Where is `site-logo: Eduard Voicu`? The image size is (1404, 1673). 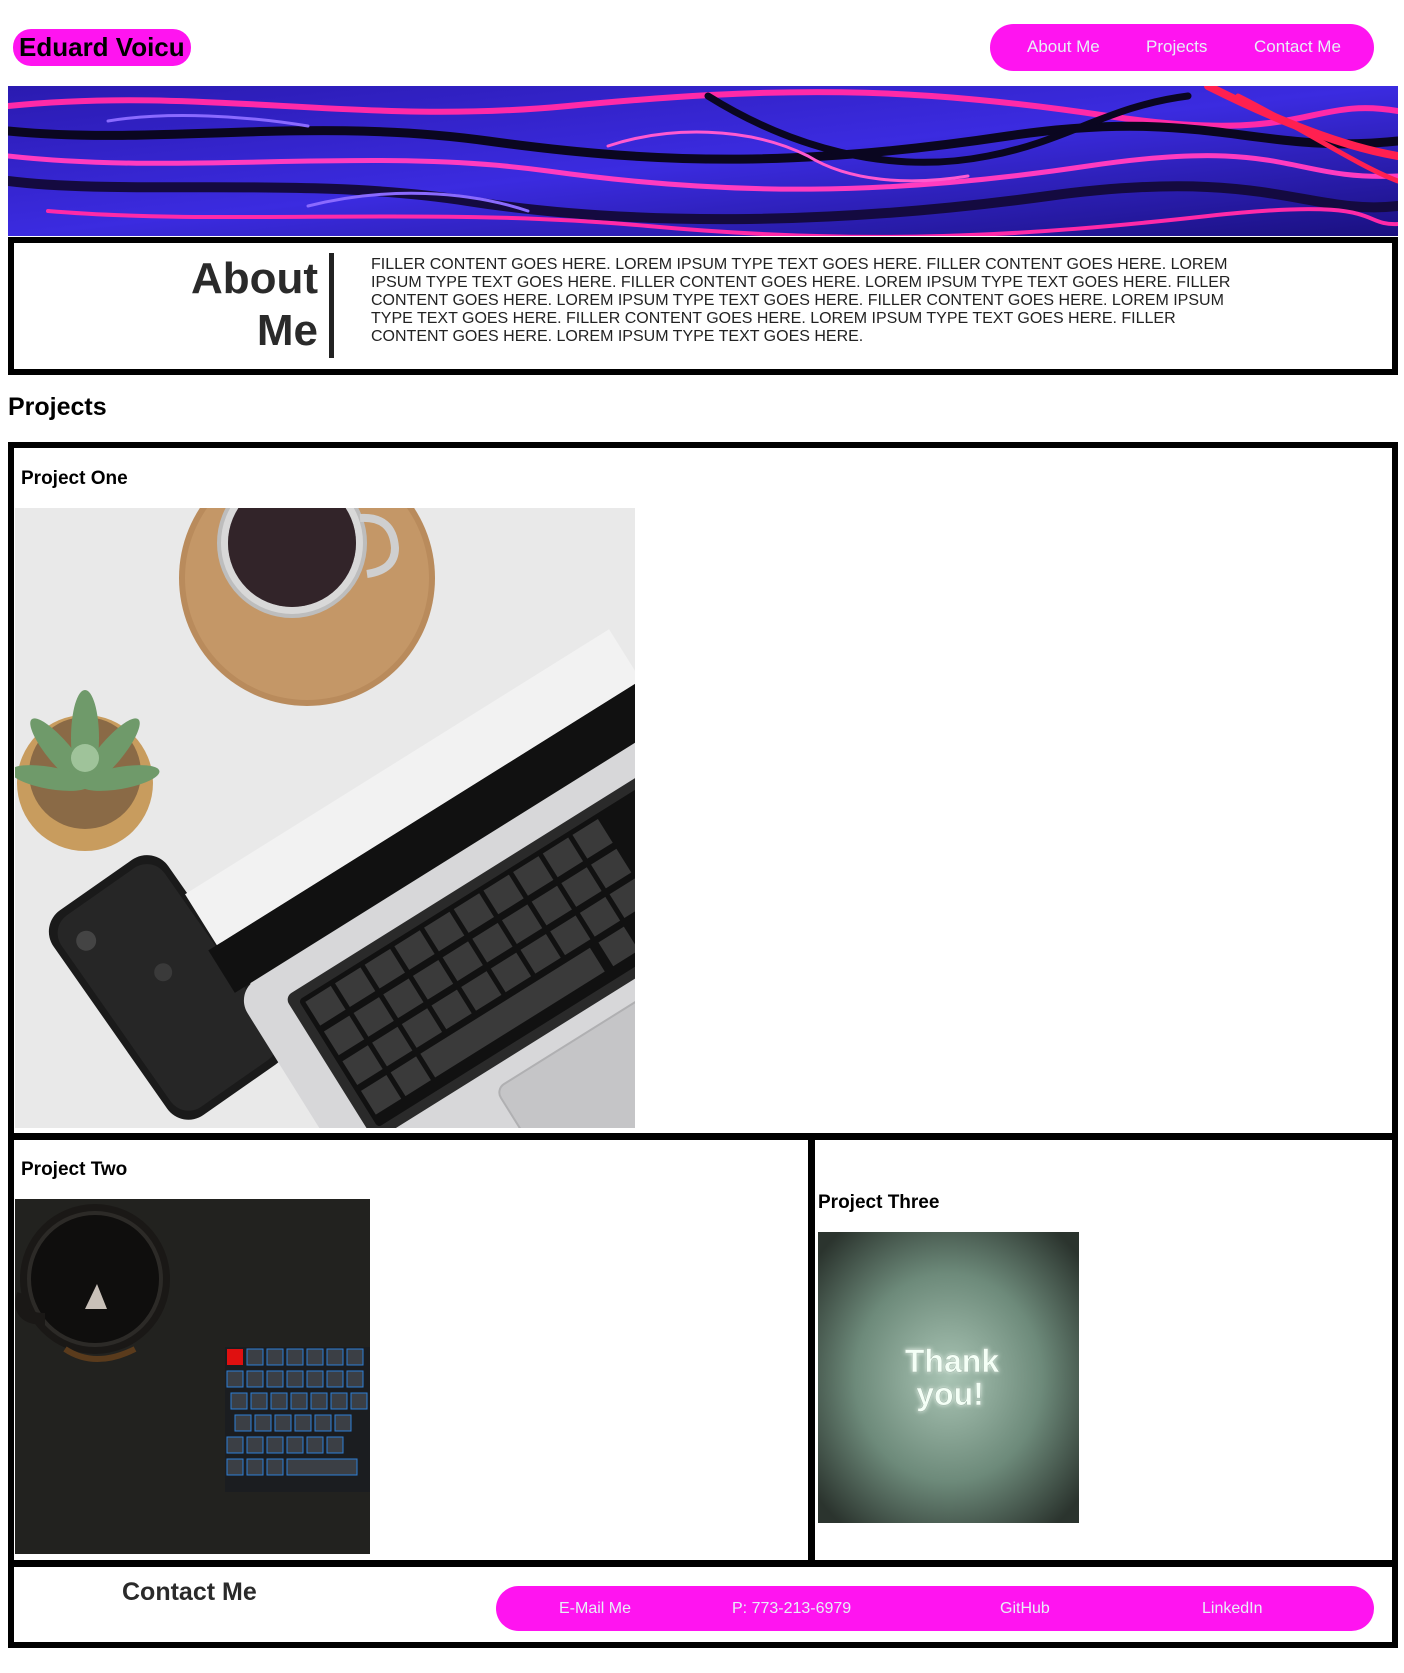 site-logo: Eduard Voicu is located at coordinates (102, 47).